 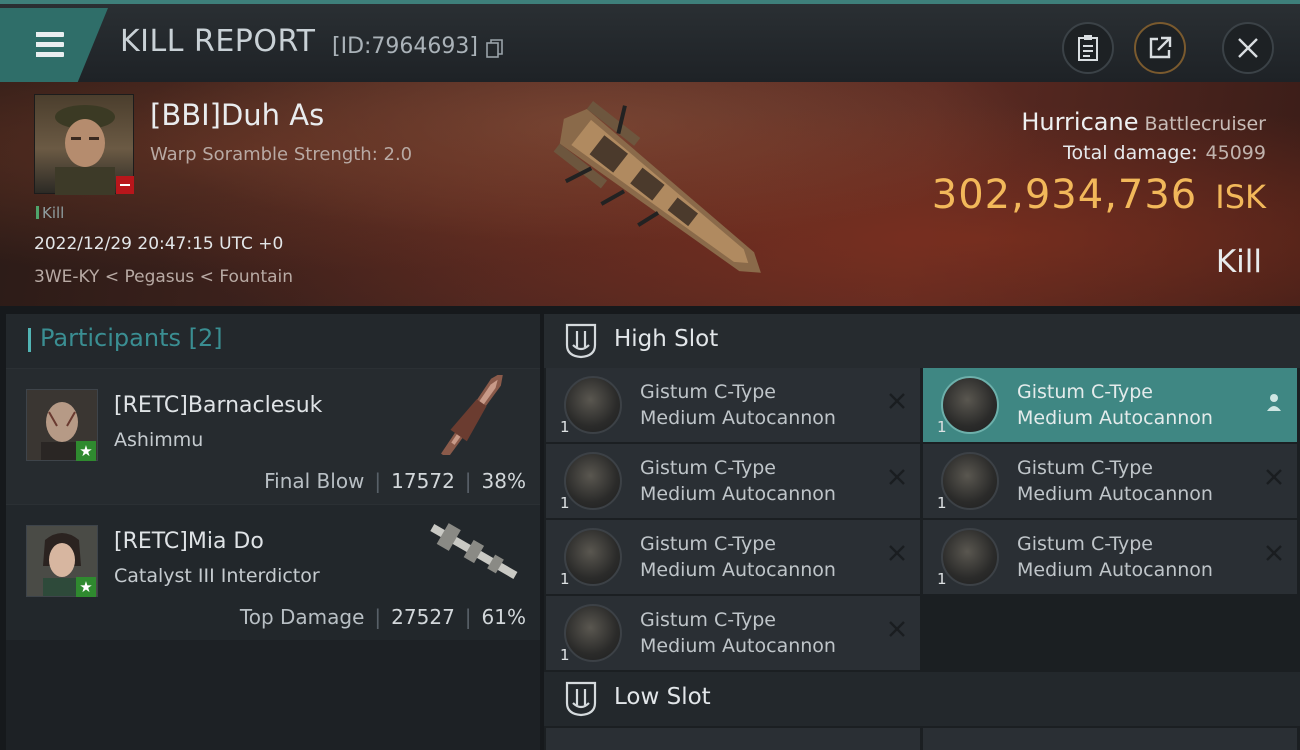 I want to click on participant-role: Top Damage, so click(x=302, y=617).